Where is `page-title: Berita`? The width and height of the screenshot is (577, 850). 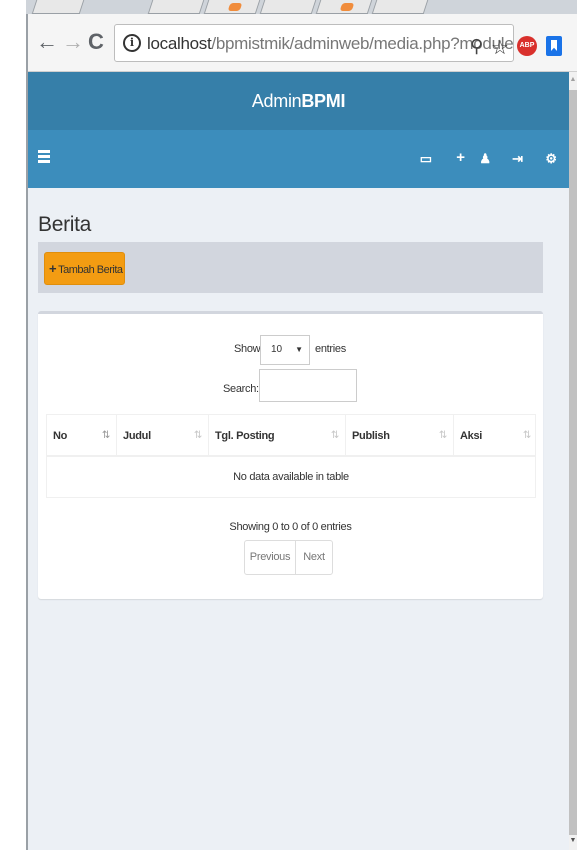
page-title: Berita is located at coordinates (65, 224).